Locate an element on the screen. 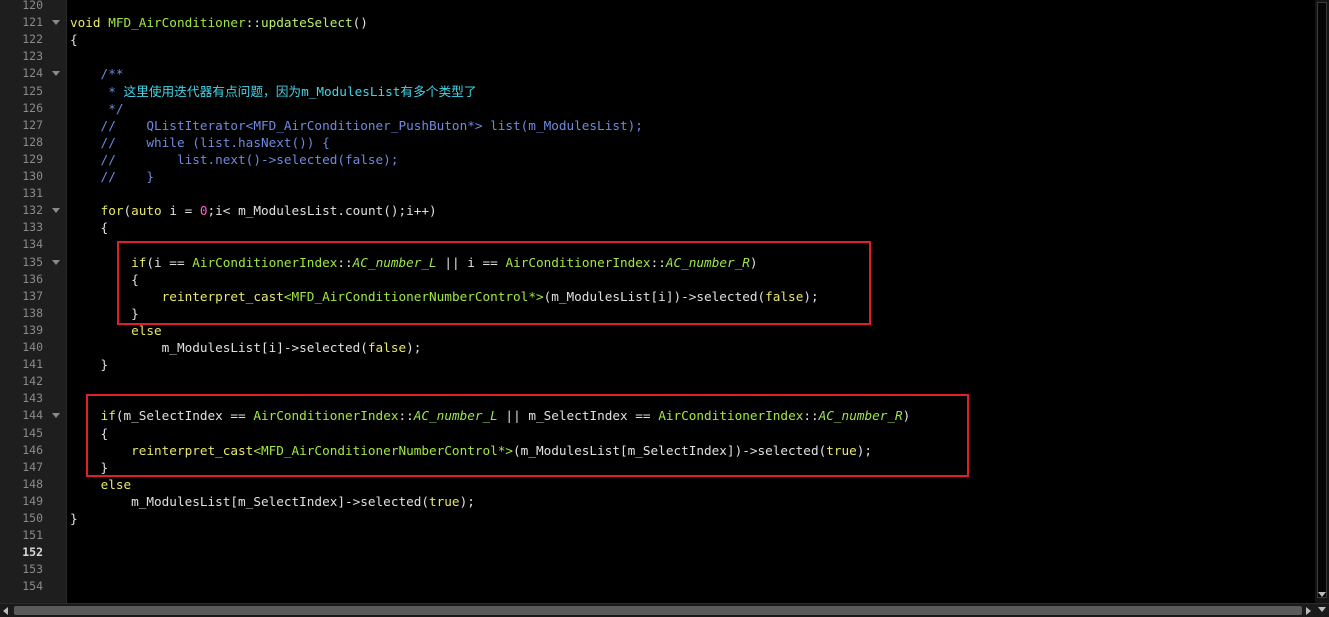 The image size is (1329, 617). line-number: 138 is located at coordinates (32, 313).